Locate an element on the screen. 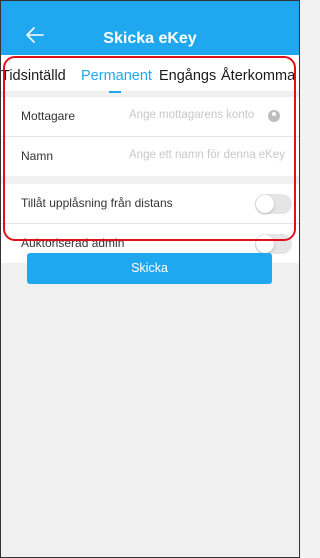  top-bar: Skicka eKey is located at coordinates (150, 28).